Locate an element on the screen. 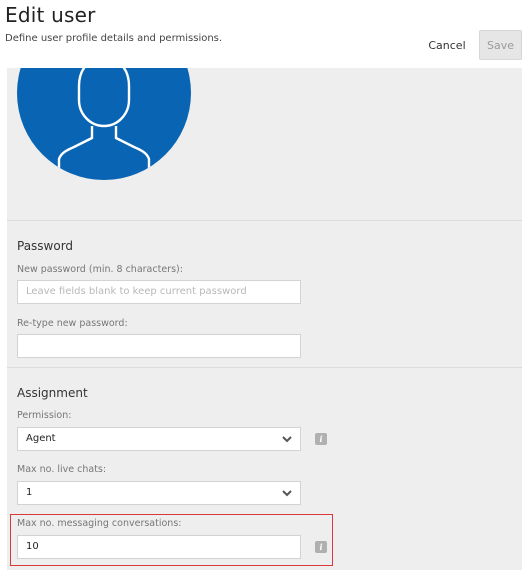  save-button: Save is located at coordinates (500, 45).